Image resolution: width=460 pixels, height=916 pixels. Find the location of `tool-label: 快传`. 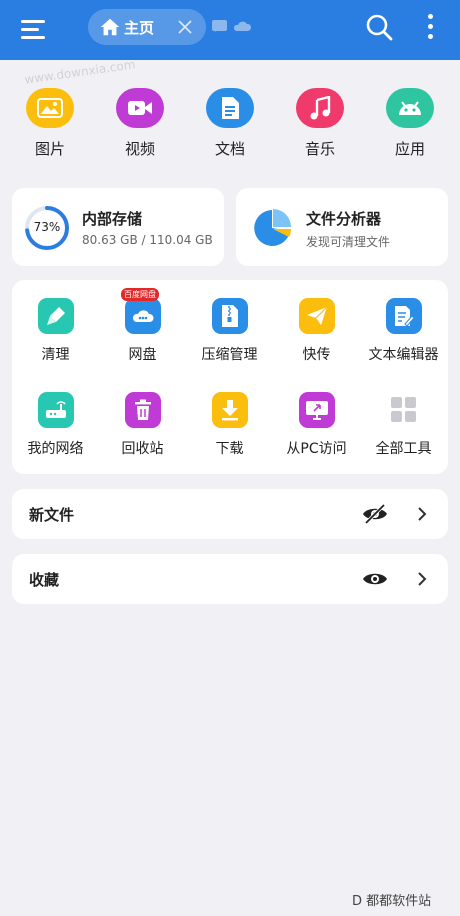

tool-label: 快传 is located at coordinates (316, 355).